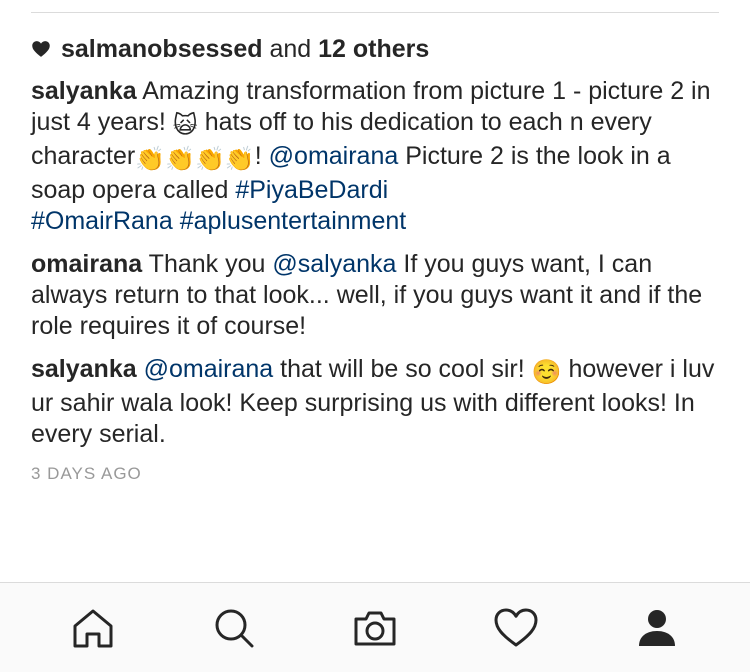 This screenshot has height=672, width=750. I want to click on tab-activity, so click(516, 628).